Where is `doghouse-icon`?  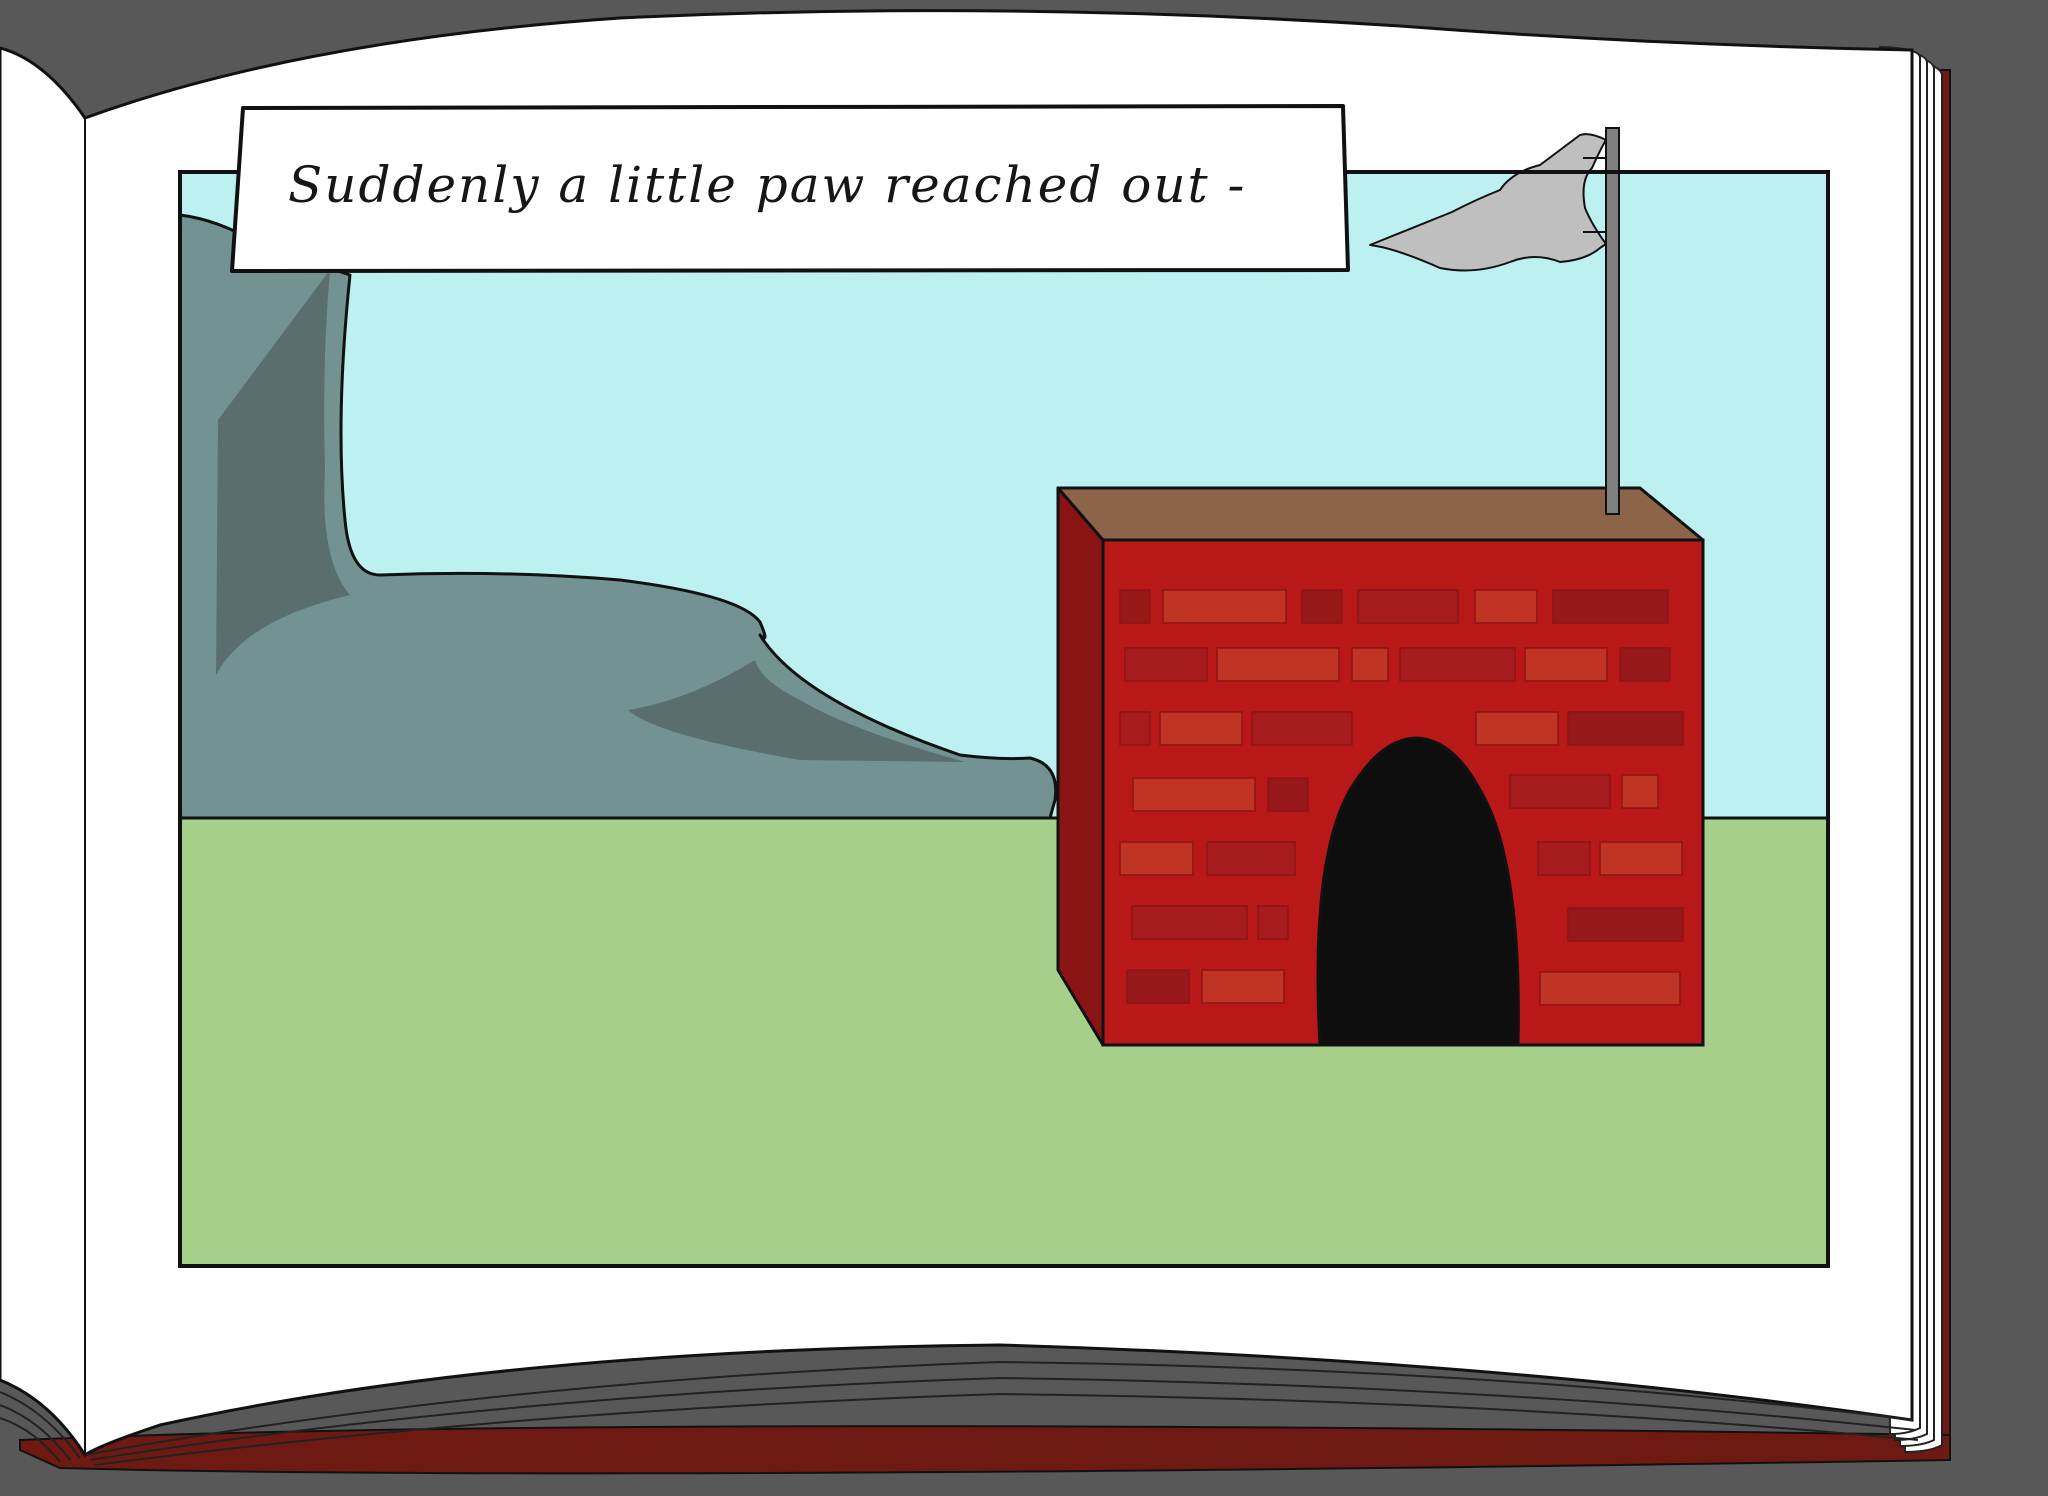 doghouse-icon is located at coordinates (1380, 766).